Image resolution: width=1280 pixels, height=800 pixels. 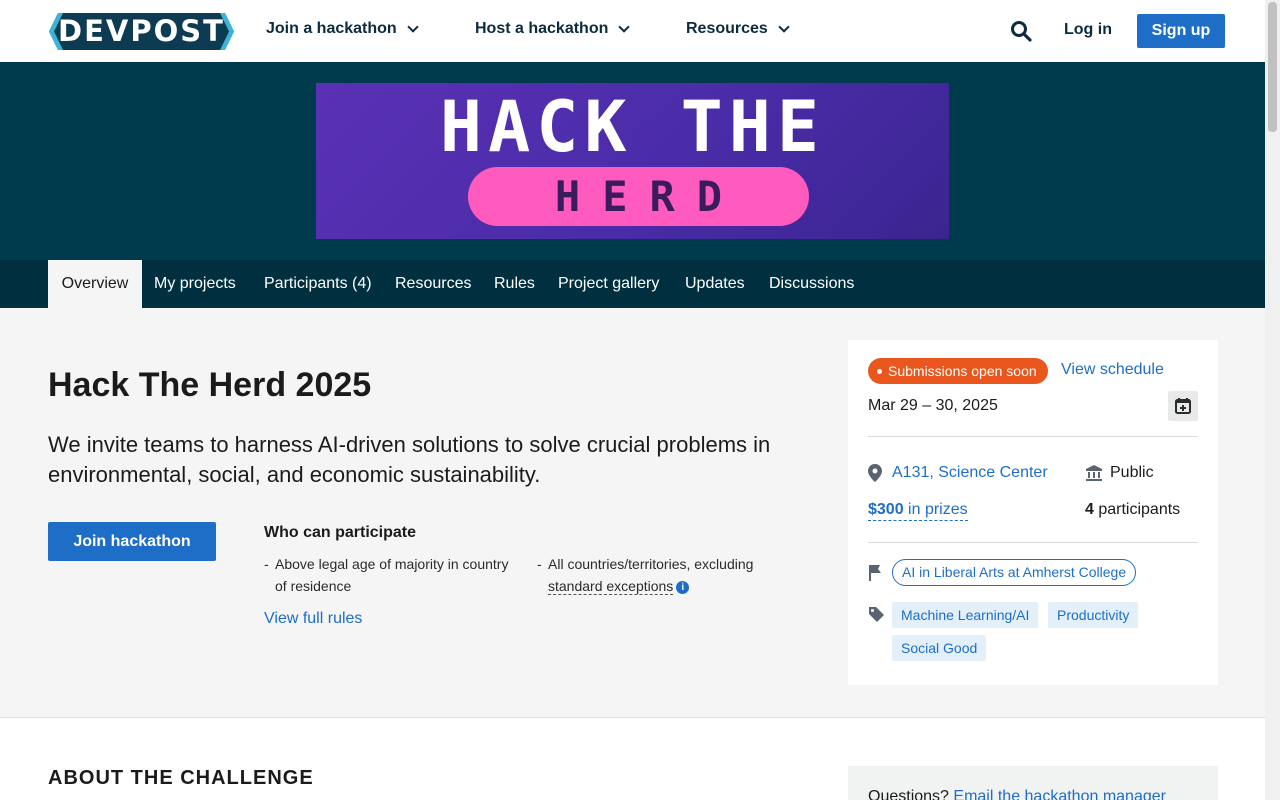 I want to click on visibility-label: Public, so click(x=1132, y=472).